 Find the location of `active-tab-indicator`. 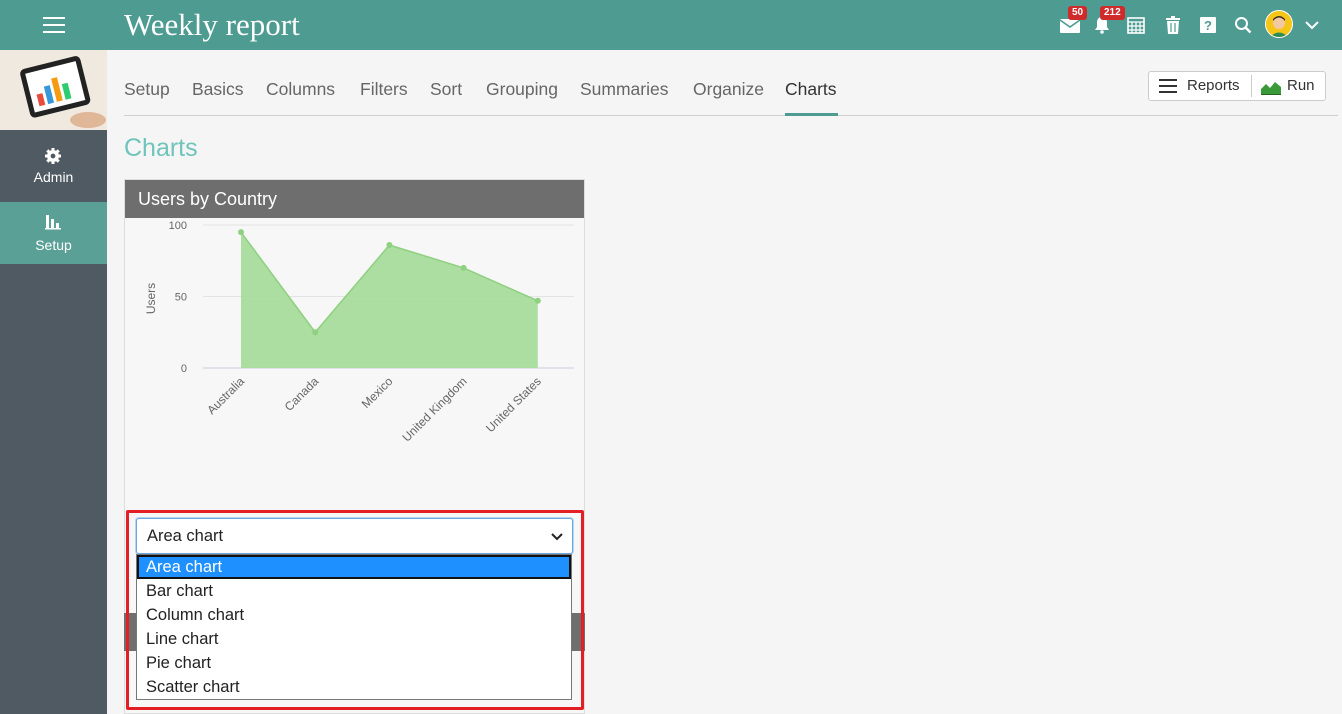

active-tab-indicator is located at coordinates (811, 114).